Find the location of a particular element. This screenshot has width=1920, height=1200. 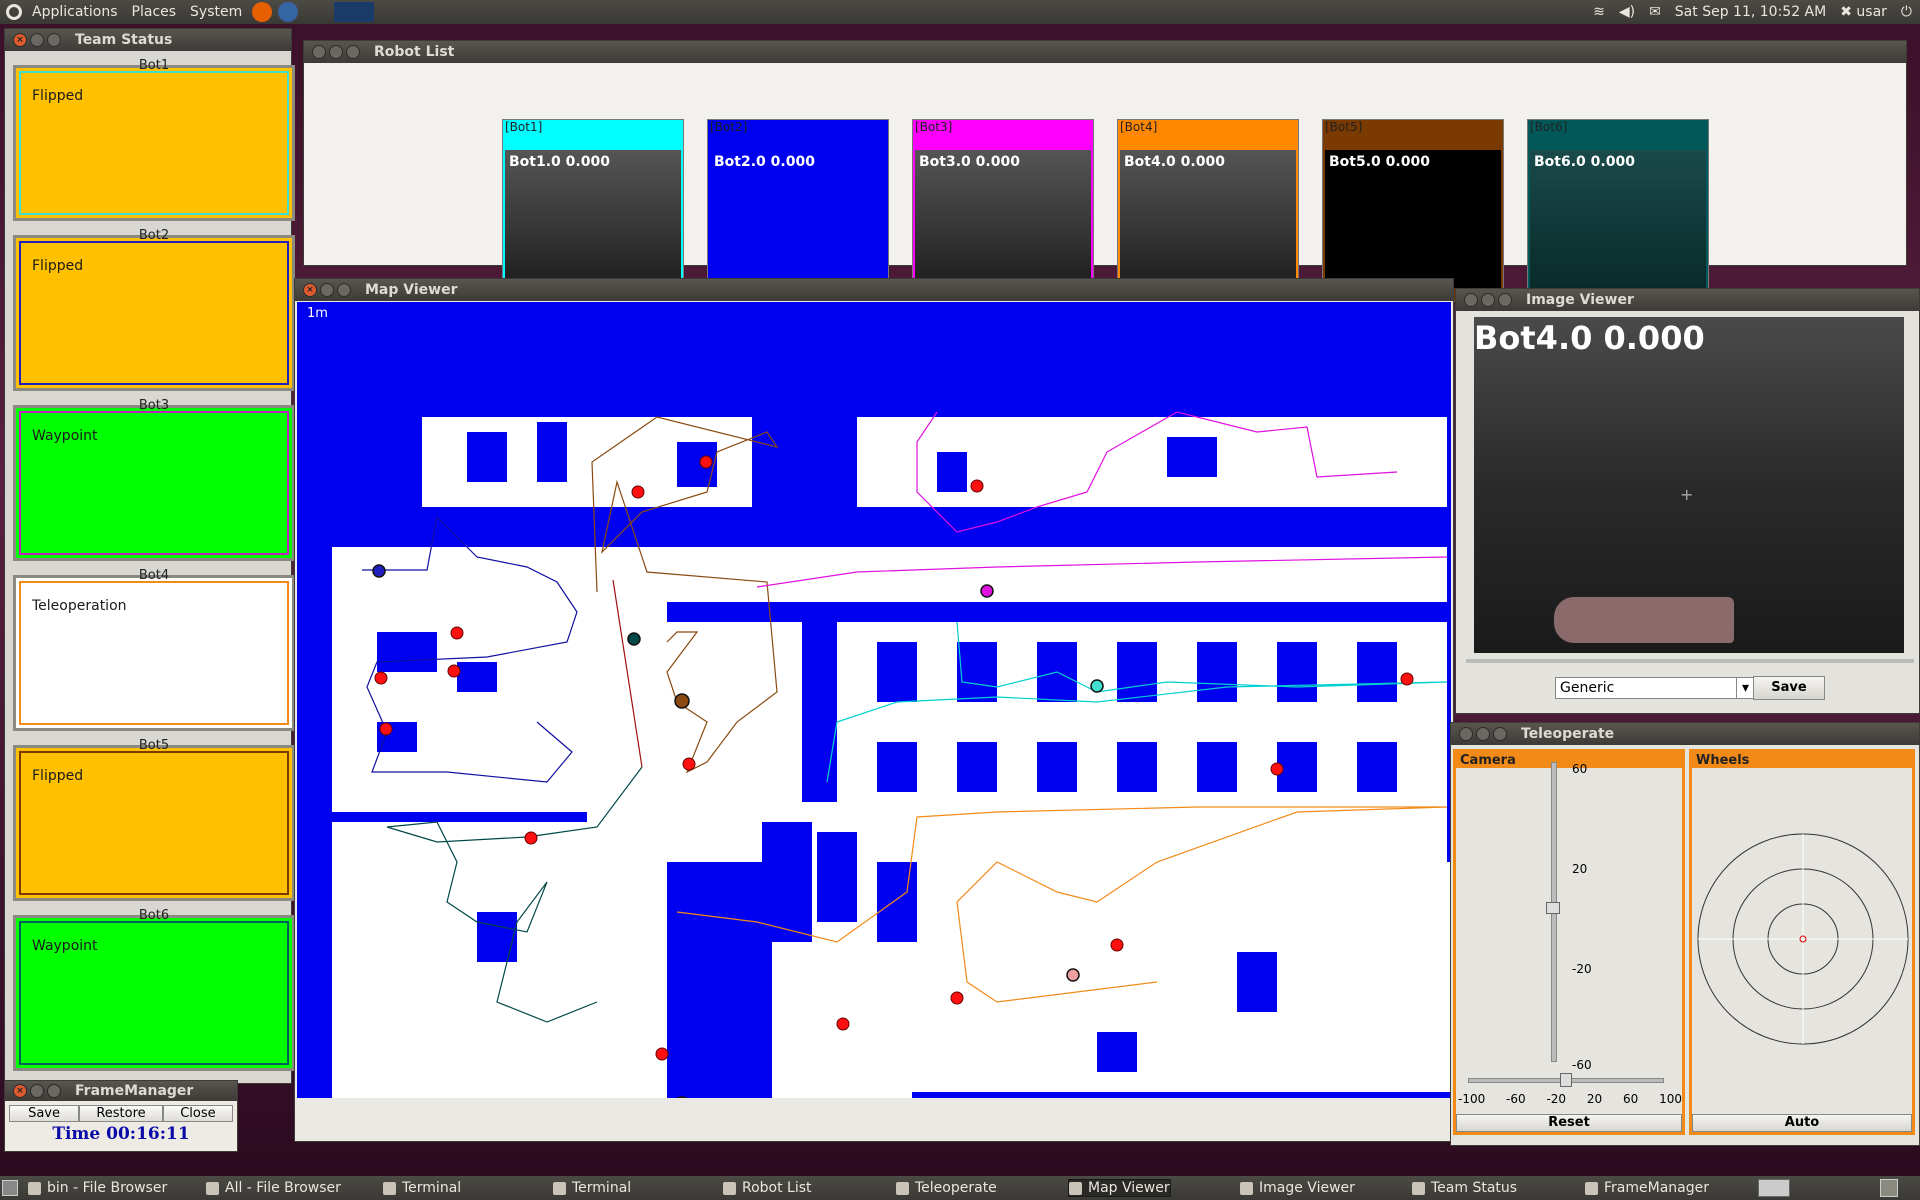

image-viewer-titlebar: Image Viewer is located at coordinates (1687, 300).